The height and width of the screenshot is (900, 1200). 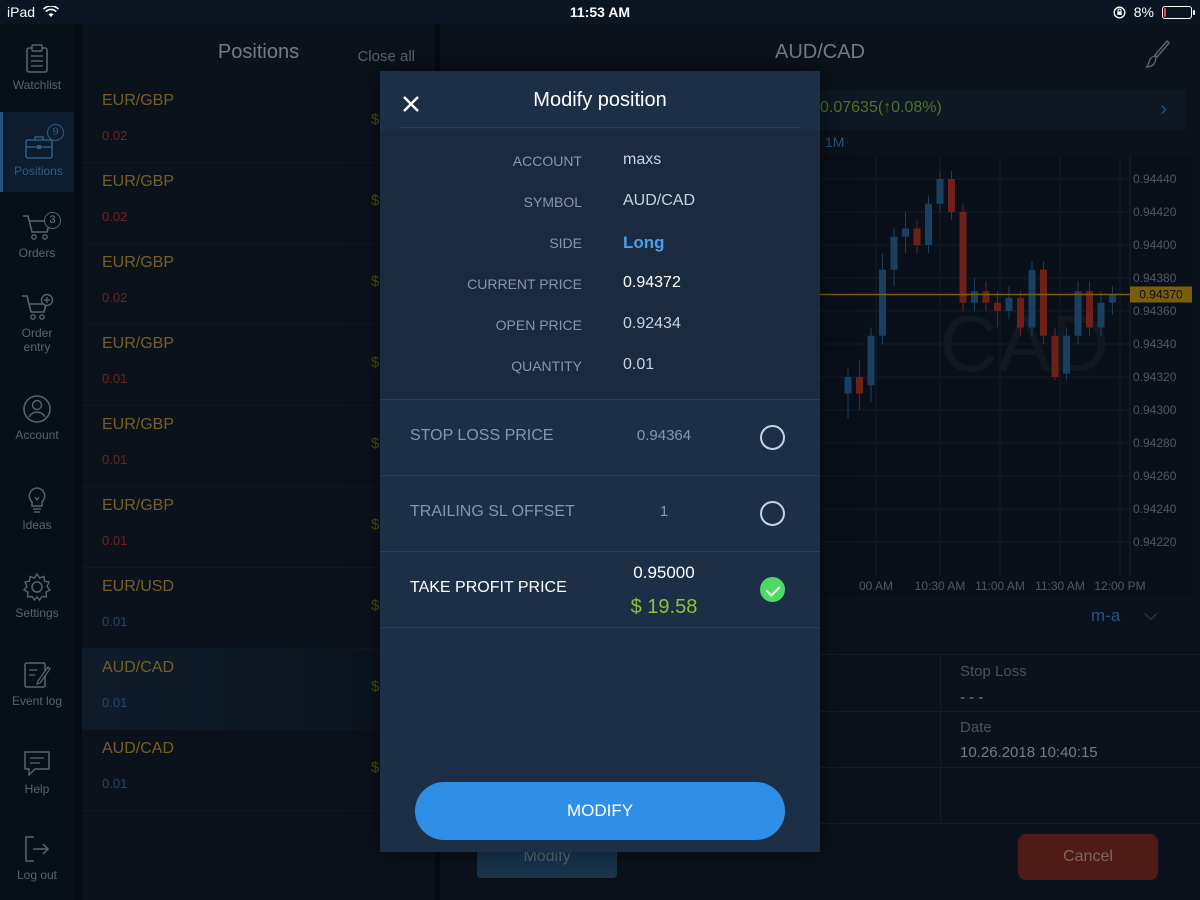 I want to click on info-row-side: SIDE Long, so click(x=600, y=244).